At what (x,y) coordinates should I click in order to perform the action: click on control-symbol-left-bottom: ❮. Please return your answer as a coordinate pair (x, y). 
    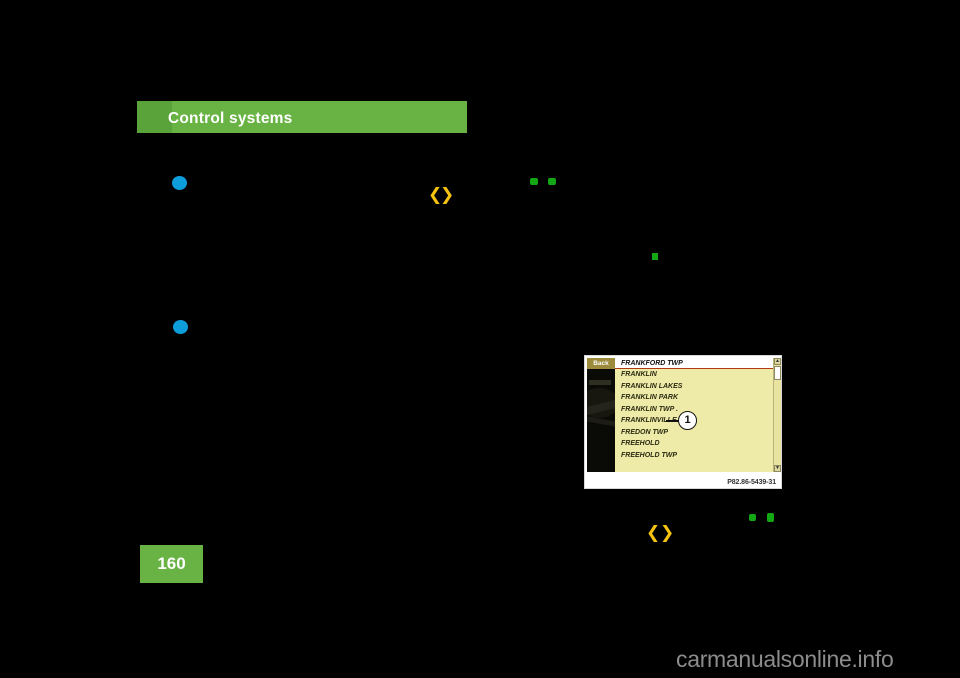
    Looking at the image, I should click on (653, 533).